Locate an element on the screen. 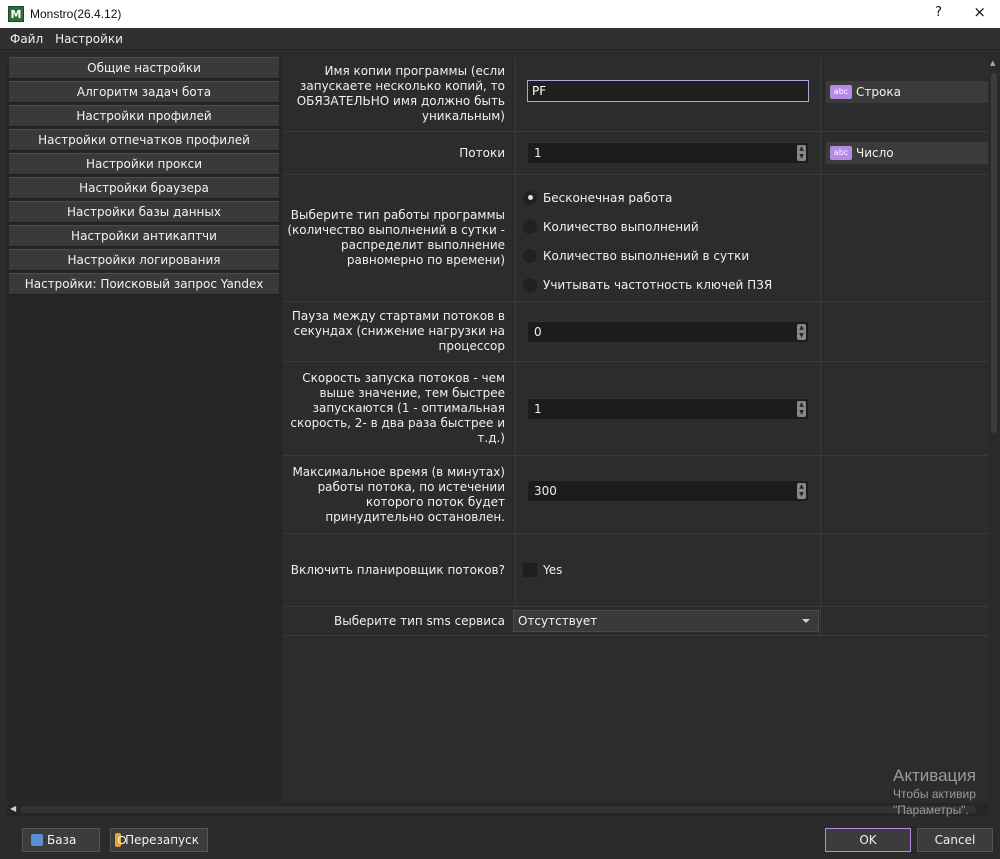 This screenshot has width=1000, height=859. restart-icon is located at coordinates (121, 840).